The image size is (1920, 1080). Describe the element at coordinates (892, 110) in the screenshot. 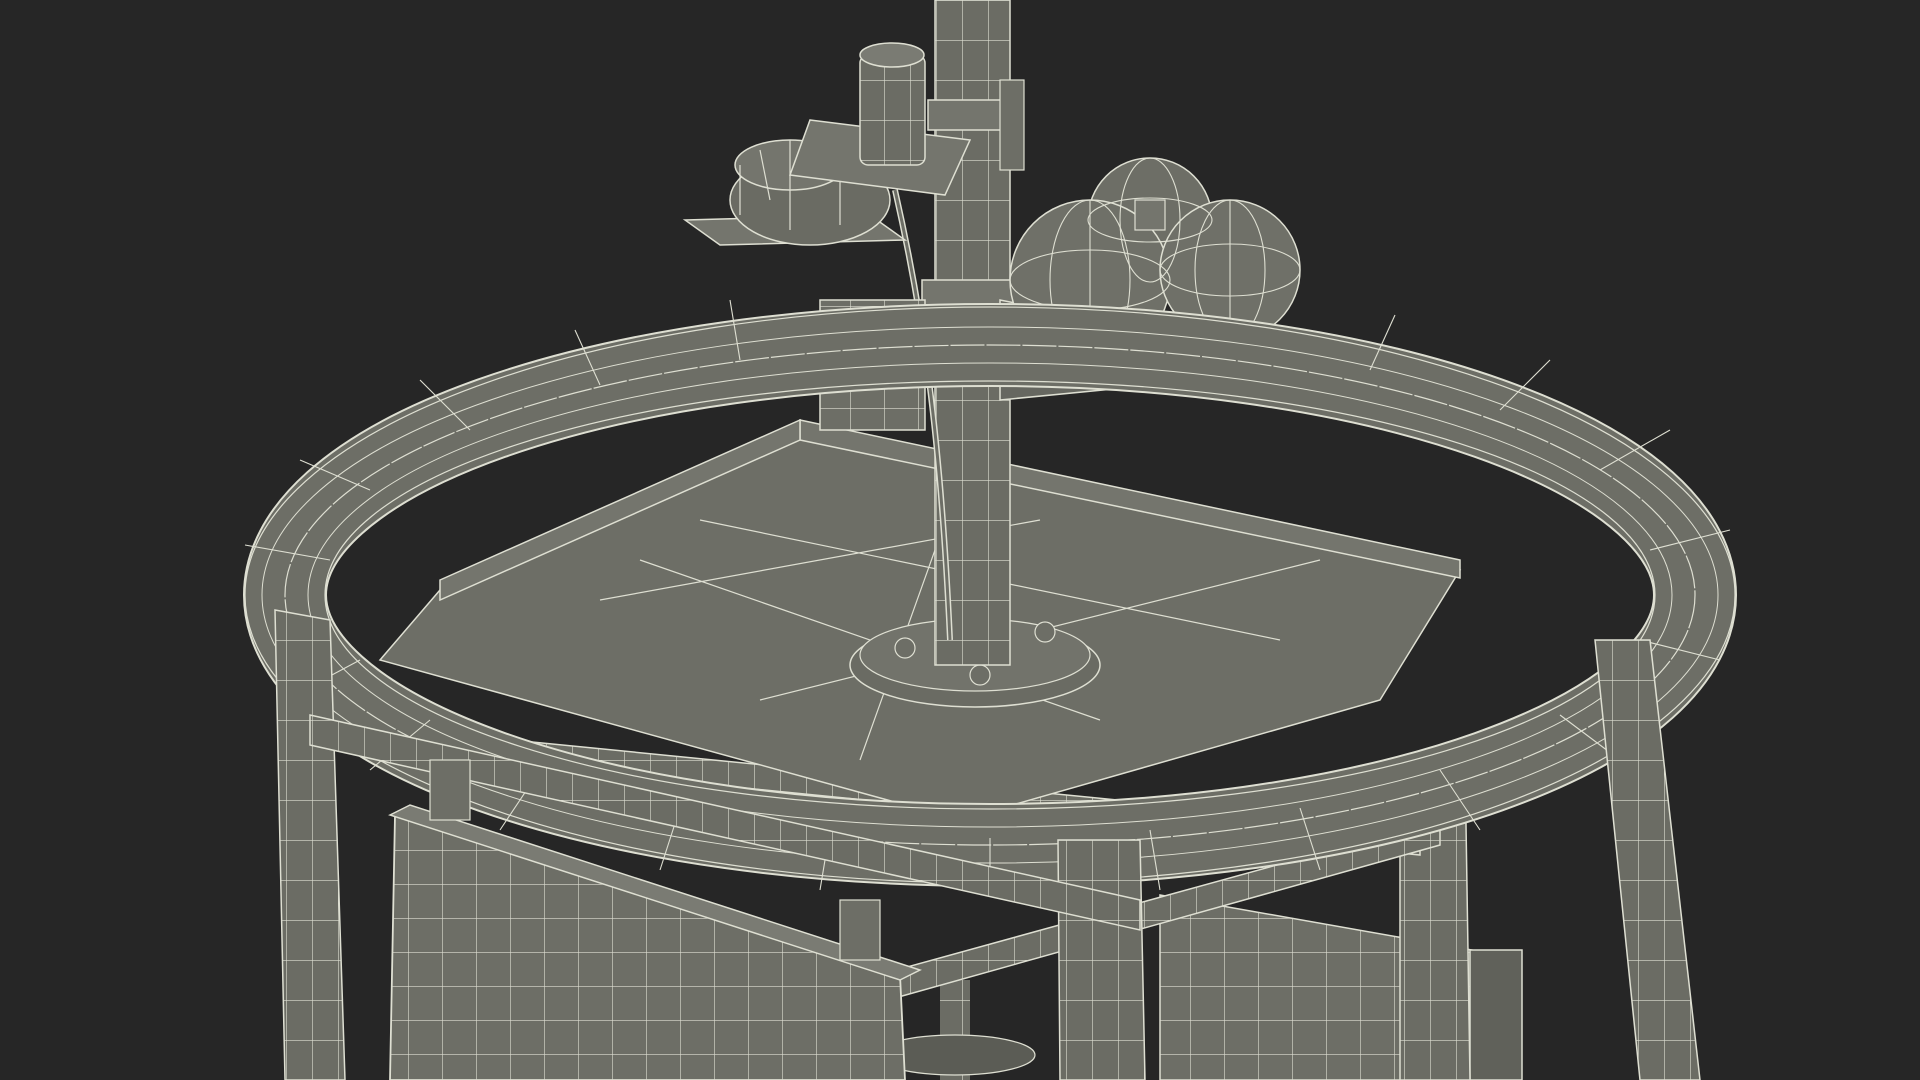

I see `cylinder-sensor` at that location.